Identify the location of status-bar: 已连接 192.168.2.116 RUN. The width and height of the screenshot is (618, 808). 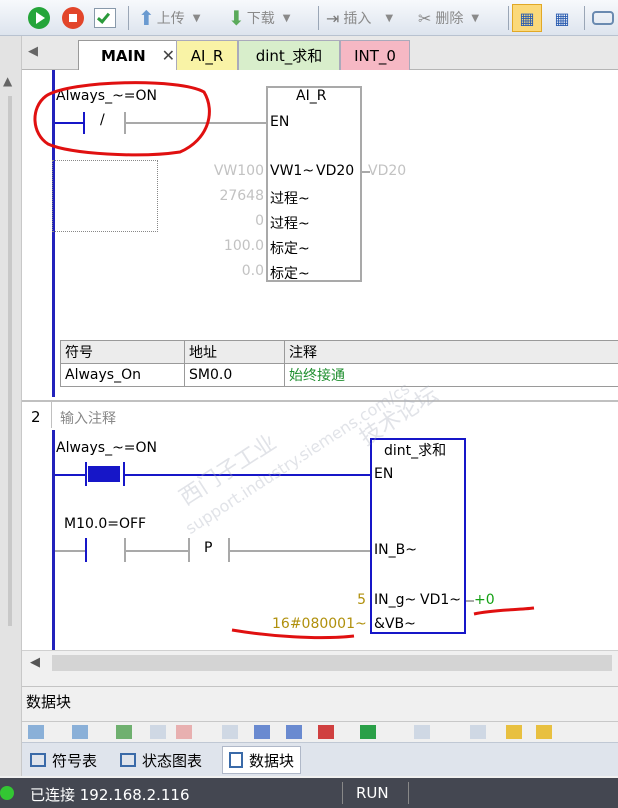
(309, 793).